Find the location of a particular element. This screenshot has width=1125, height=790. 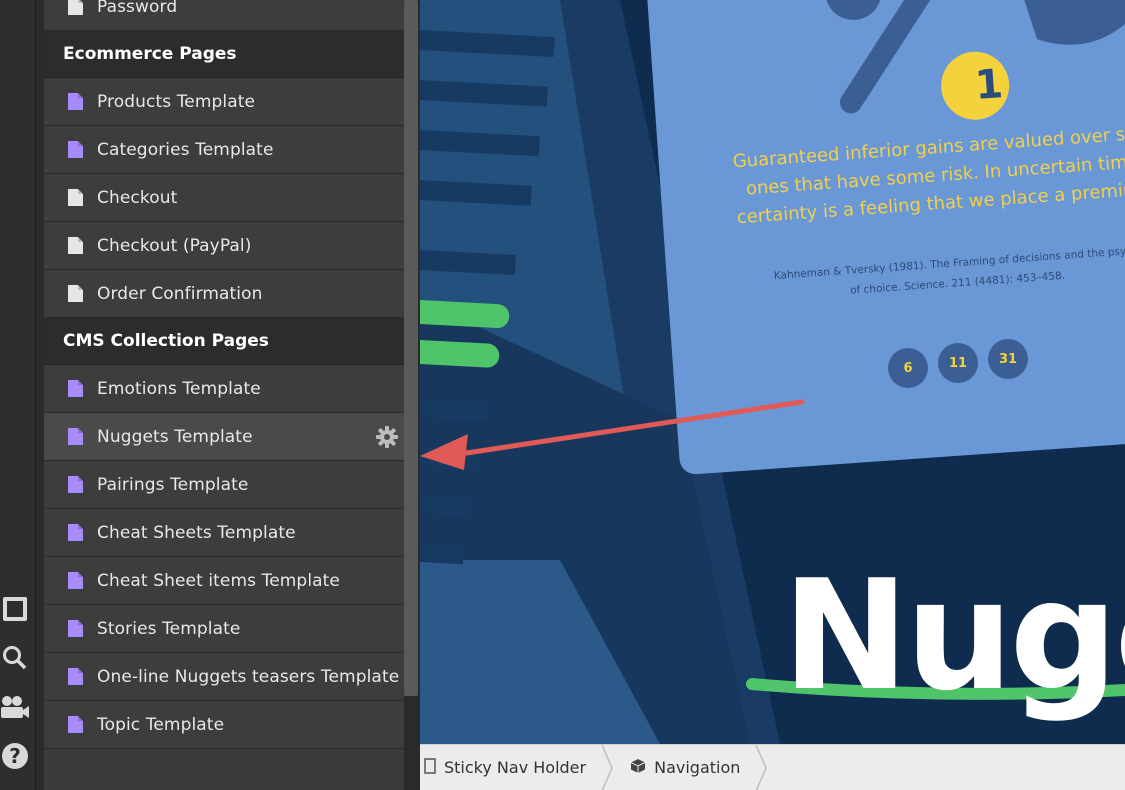

breadcrumb-label: Sticky Nav Holder is located at coordinates (515, 767).